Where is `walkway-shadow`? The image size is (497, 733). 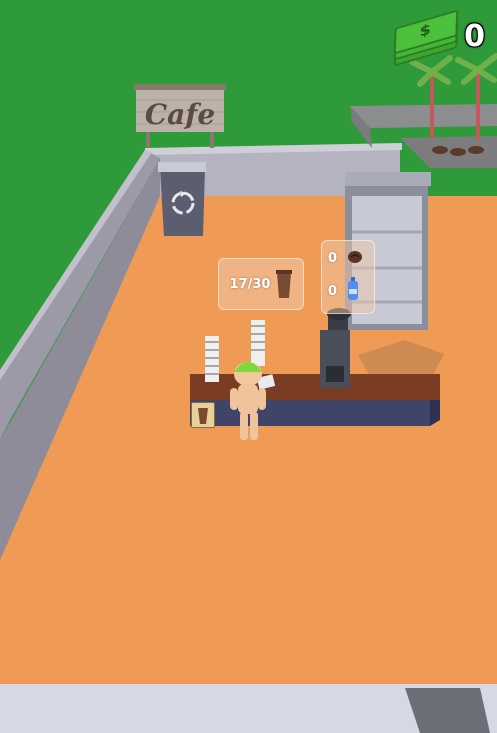 walkway-shadow is located at coordinates (447, 710).